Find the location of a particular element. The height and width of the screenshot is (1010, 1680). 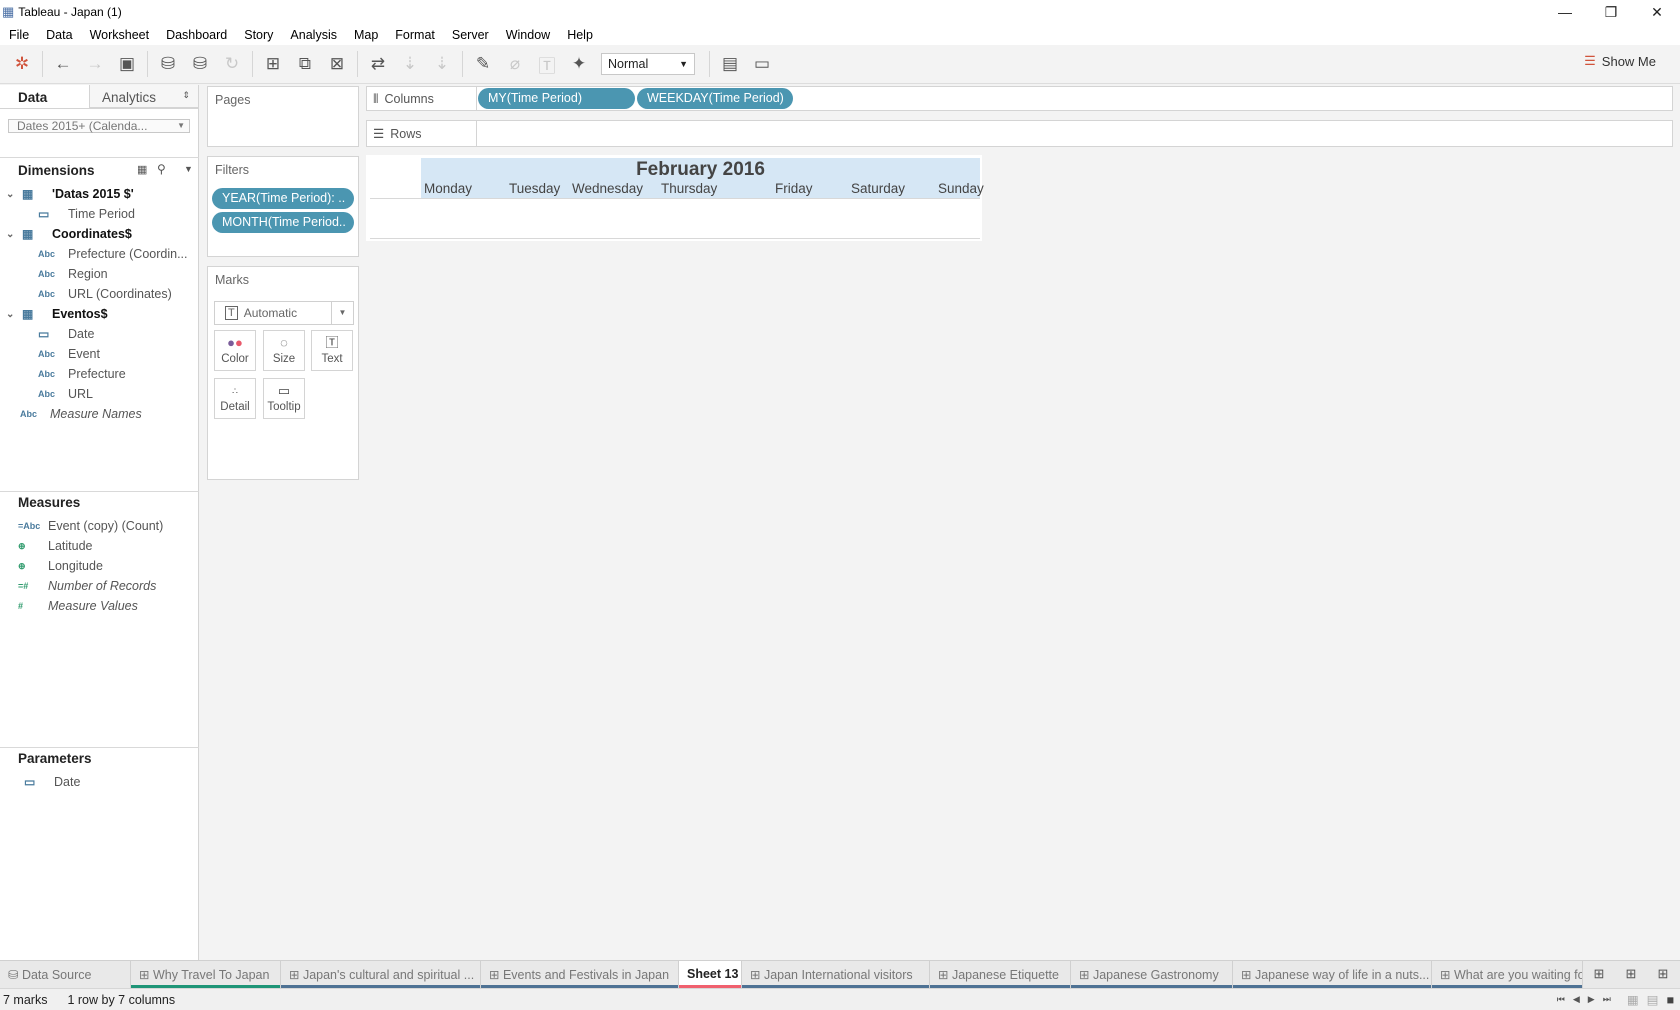

column-pill-my: MY(Time Period) is located at coordinates (556, 98).